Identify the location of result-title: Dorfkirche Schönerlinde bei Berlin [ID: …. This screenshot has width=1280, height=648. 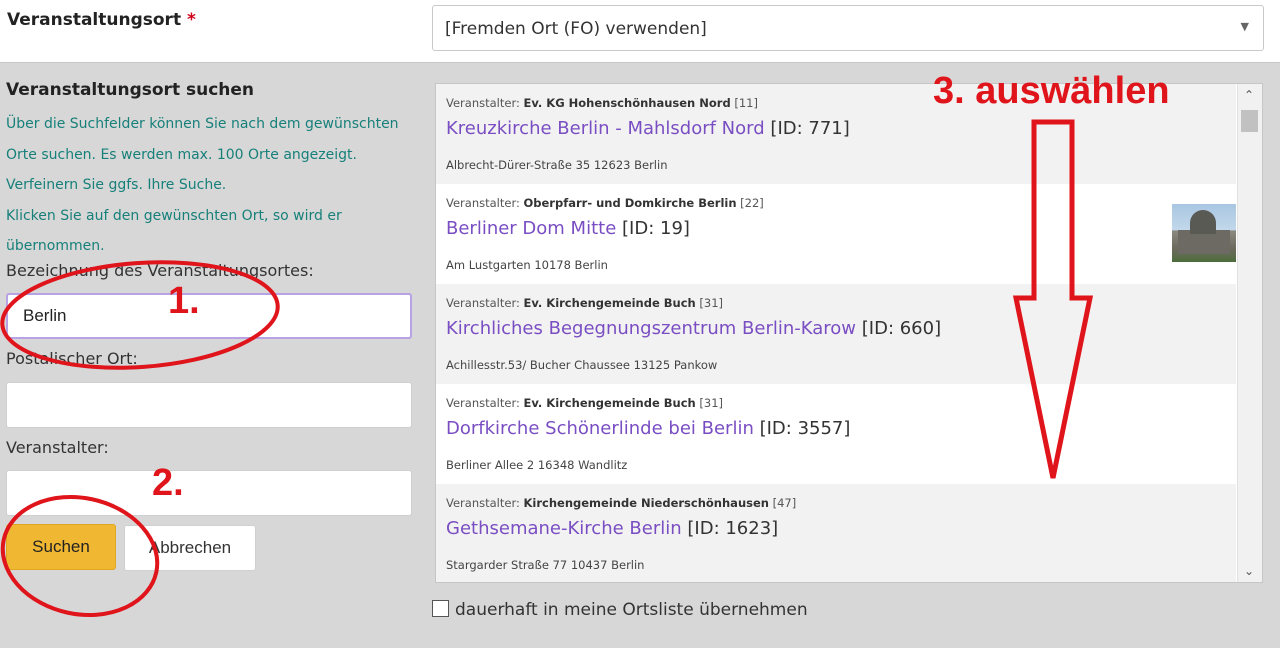
(648, 428).